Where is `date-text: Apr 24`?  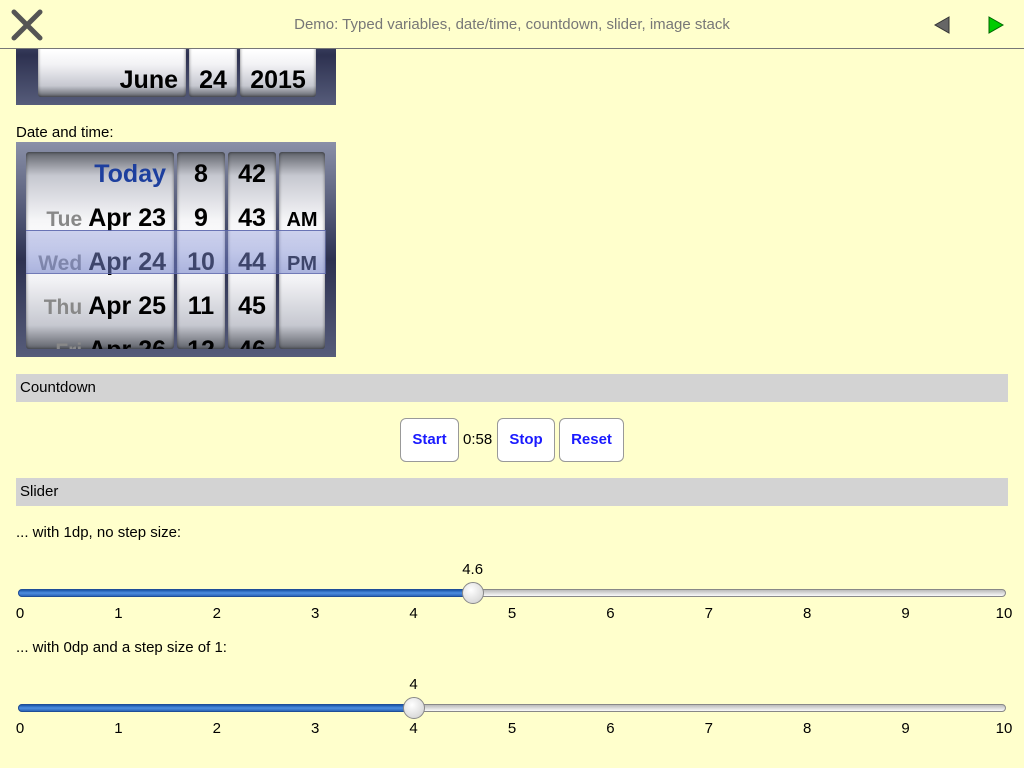
date-text: Apr 24 is located at coordinates (127, 262).